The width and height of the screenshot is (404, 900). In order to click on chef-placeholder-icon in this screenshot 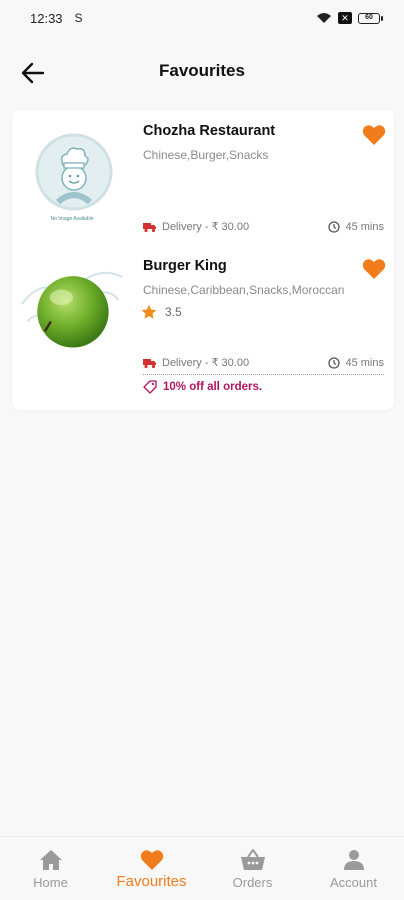, I will do `click(74, 172)`.